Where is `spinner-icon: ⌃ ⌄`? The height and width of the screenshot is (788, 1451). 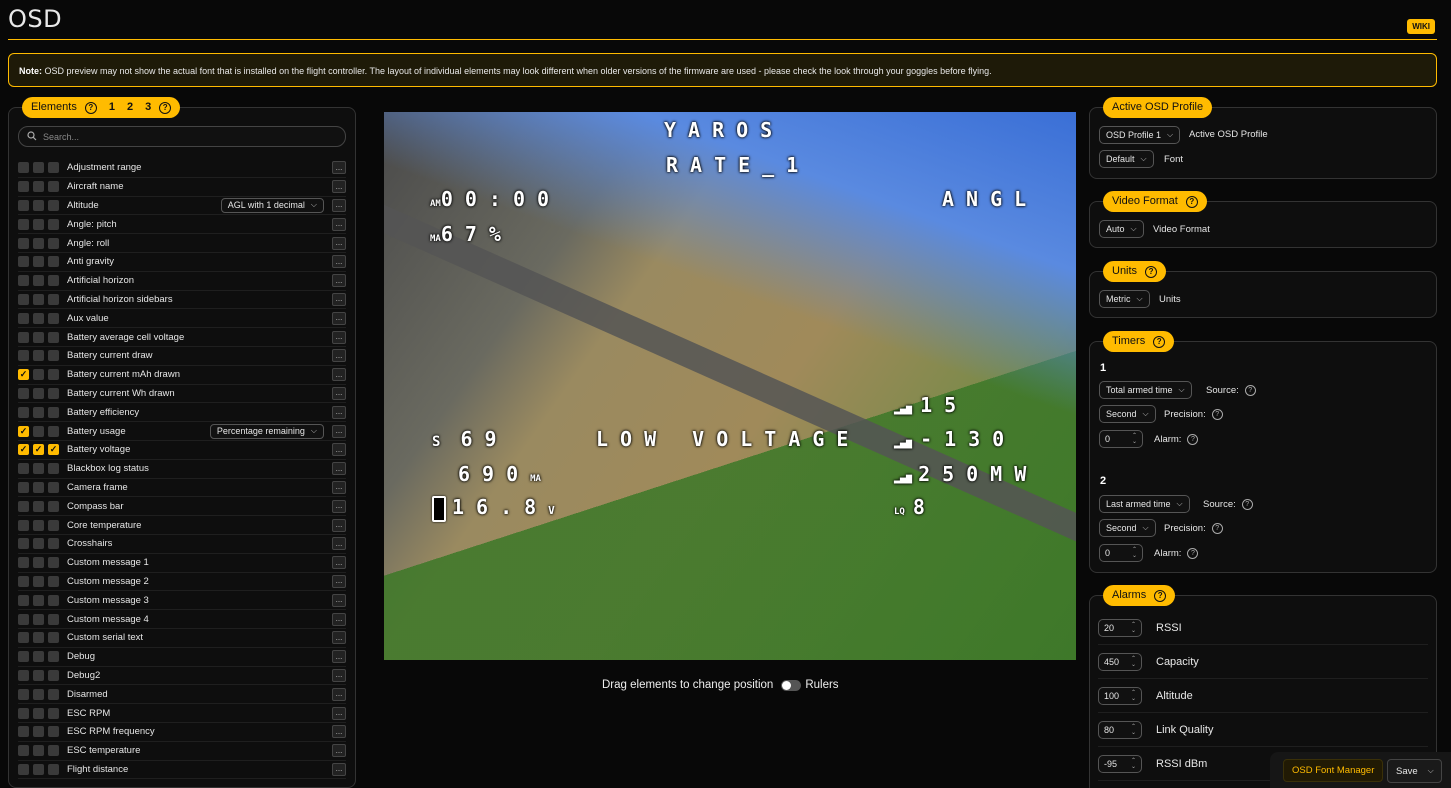 spinner-icon: ⌃ ⌄ is located at coordinates (1133, 764).